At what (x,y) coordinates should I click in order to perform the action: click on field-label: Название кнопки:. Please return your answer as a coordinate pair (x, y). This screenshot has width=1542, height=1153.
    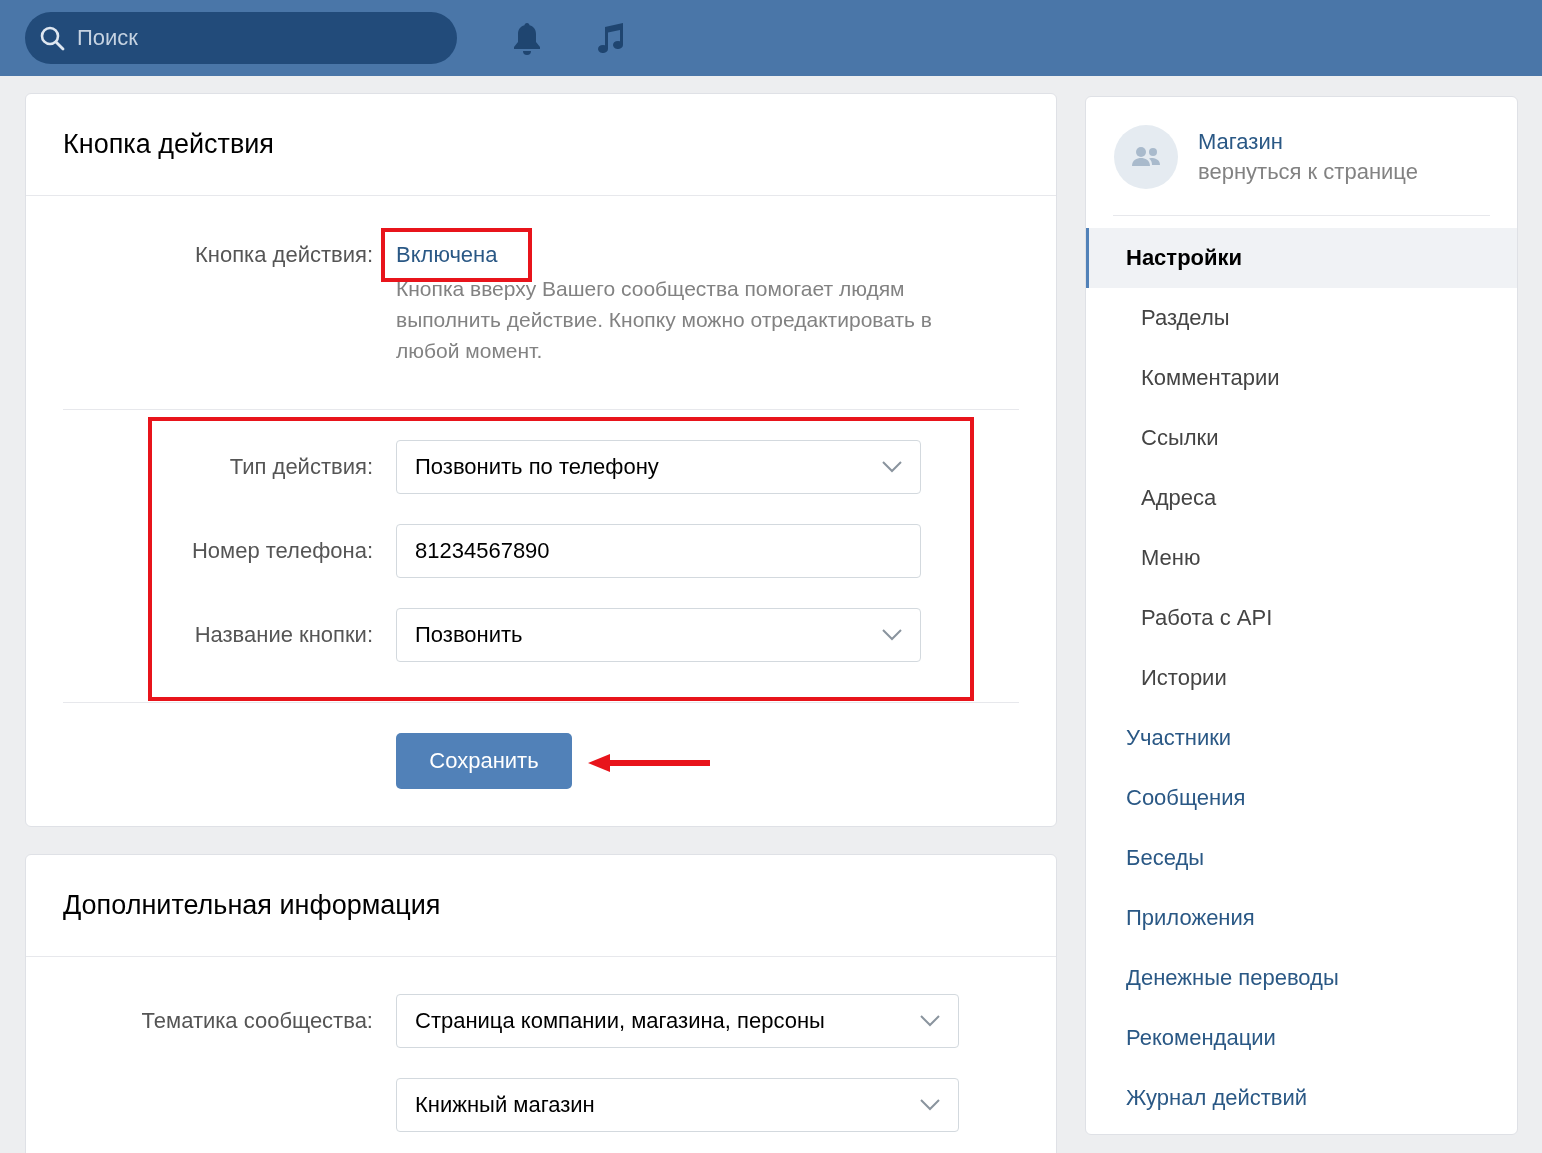
    Looking at the image, I should click on (283, 635).